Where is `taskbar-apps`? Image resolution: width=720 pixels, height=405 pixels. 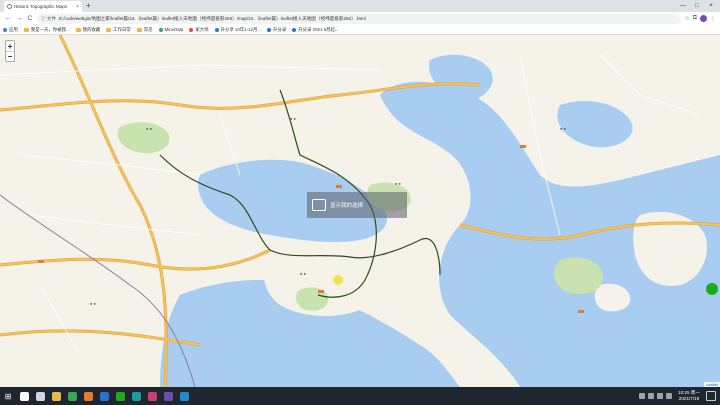
taskbar-apps is located at coordinates (104, 396).